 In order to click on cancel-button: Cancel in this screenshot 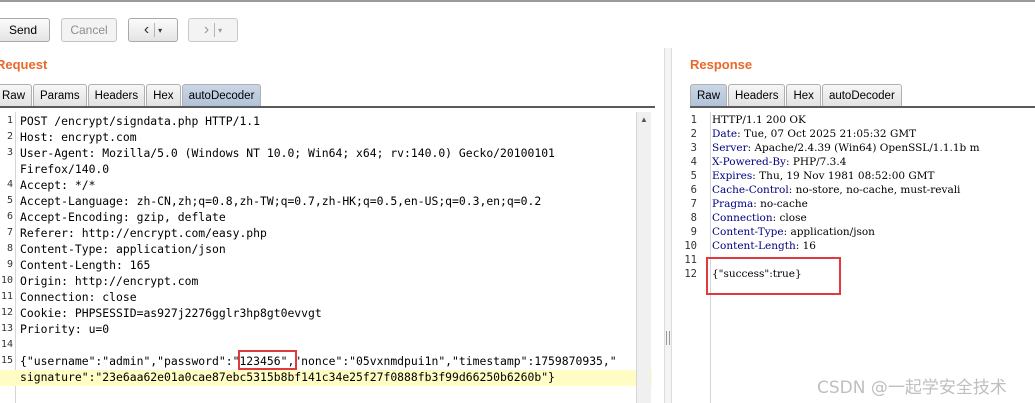, I will do `click(89, 30)`.